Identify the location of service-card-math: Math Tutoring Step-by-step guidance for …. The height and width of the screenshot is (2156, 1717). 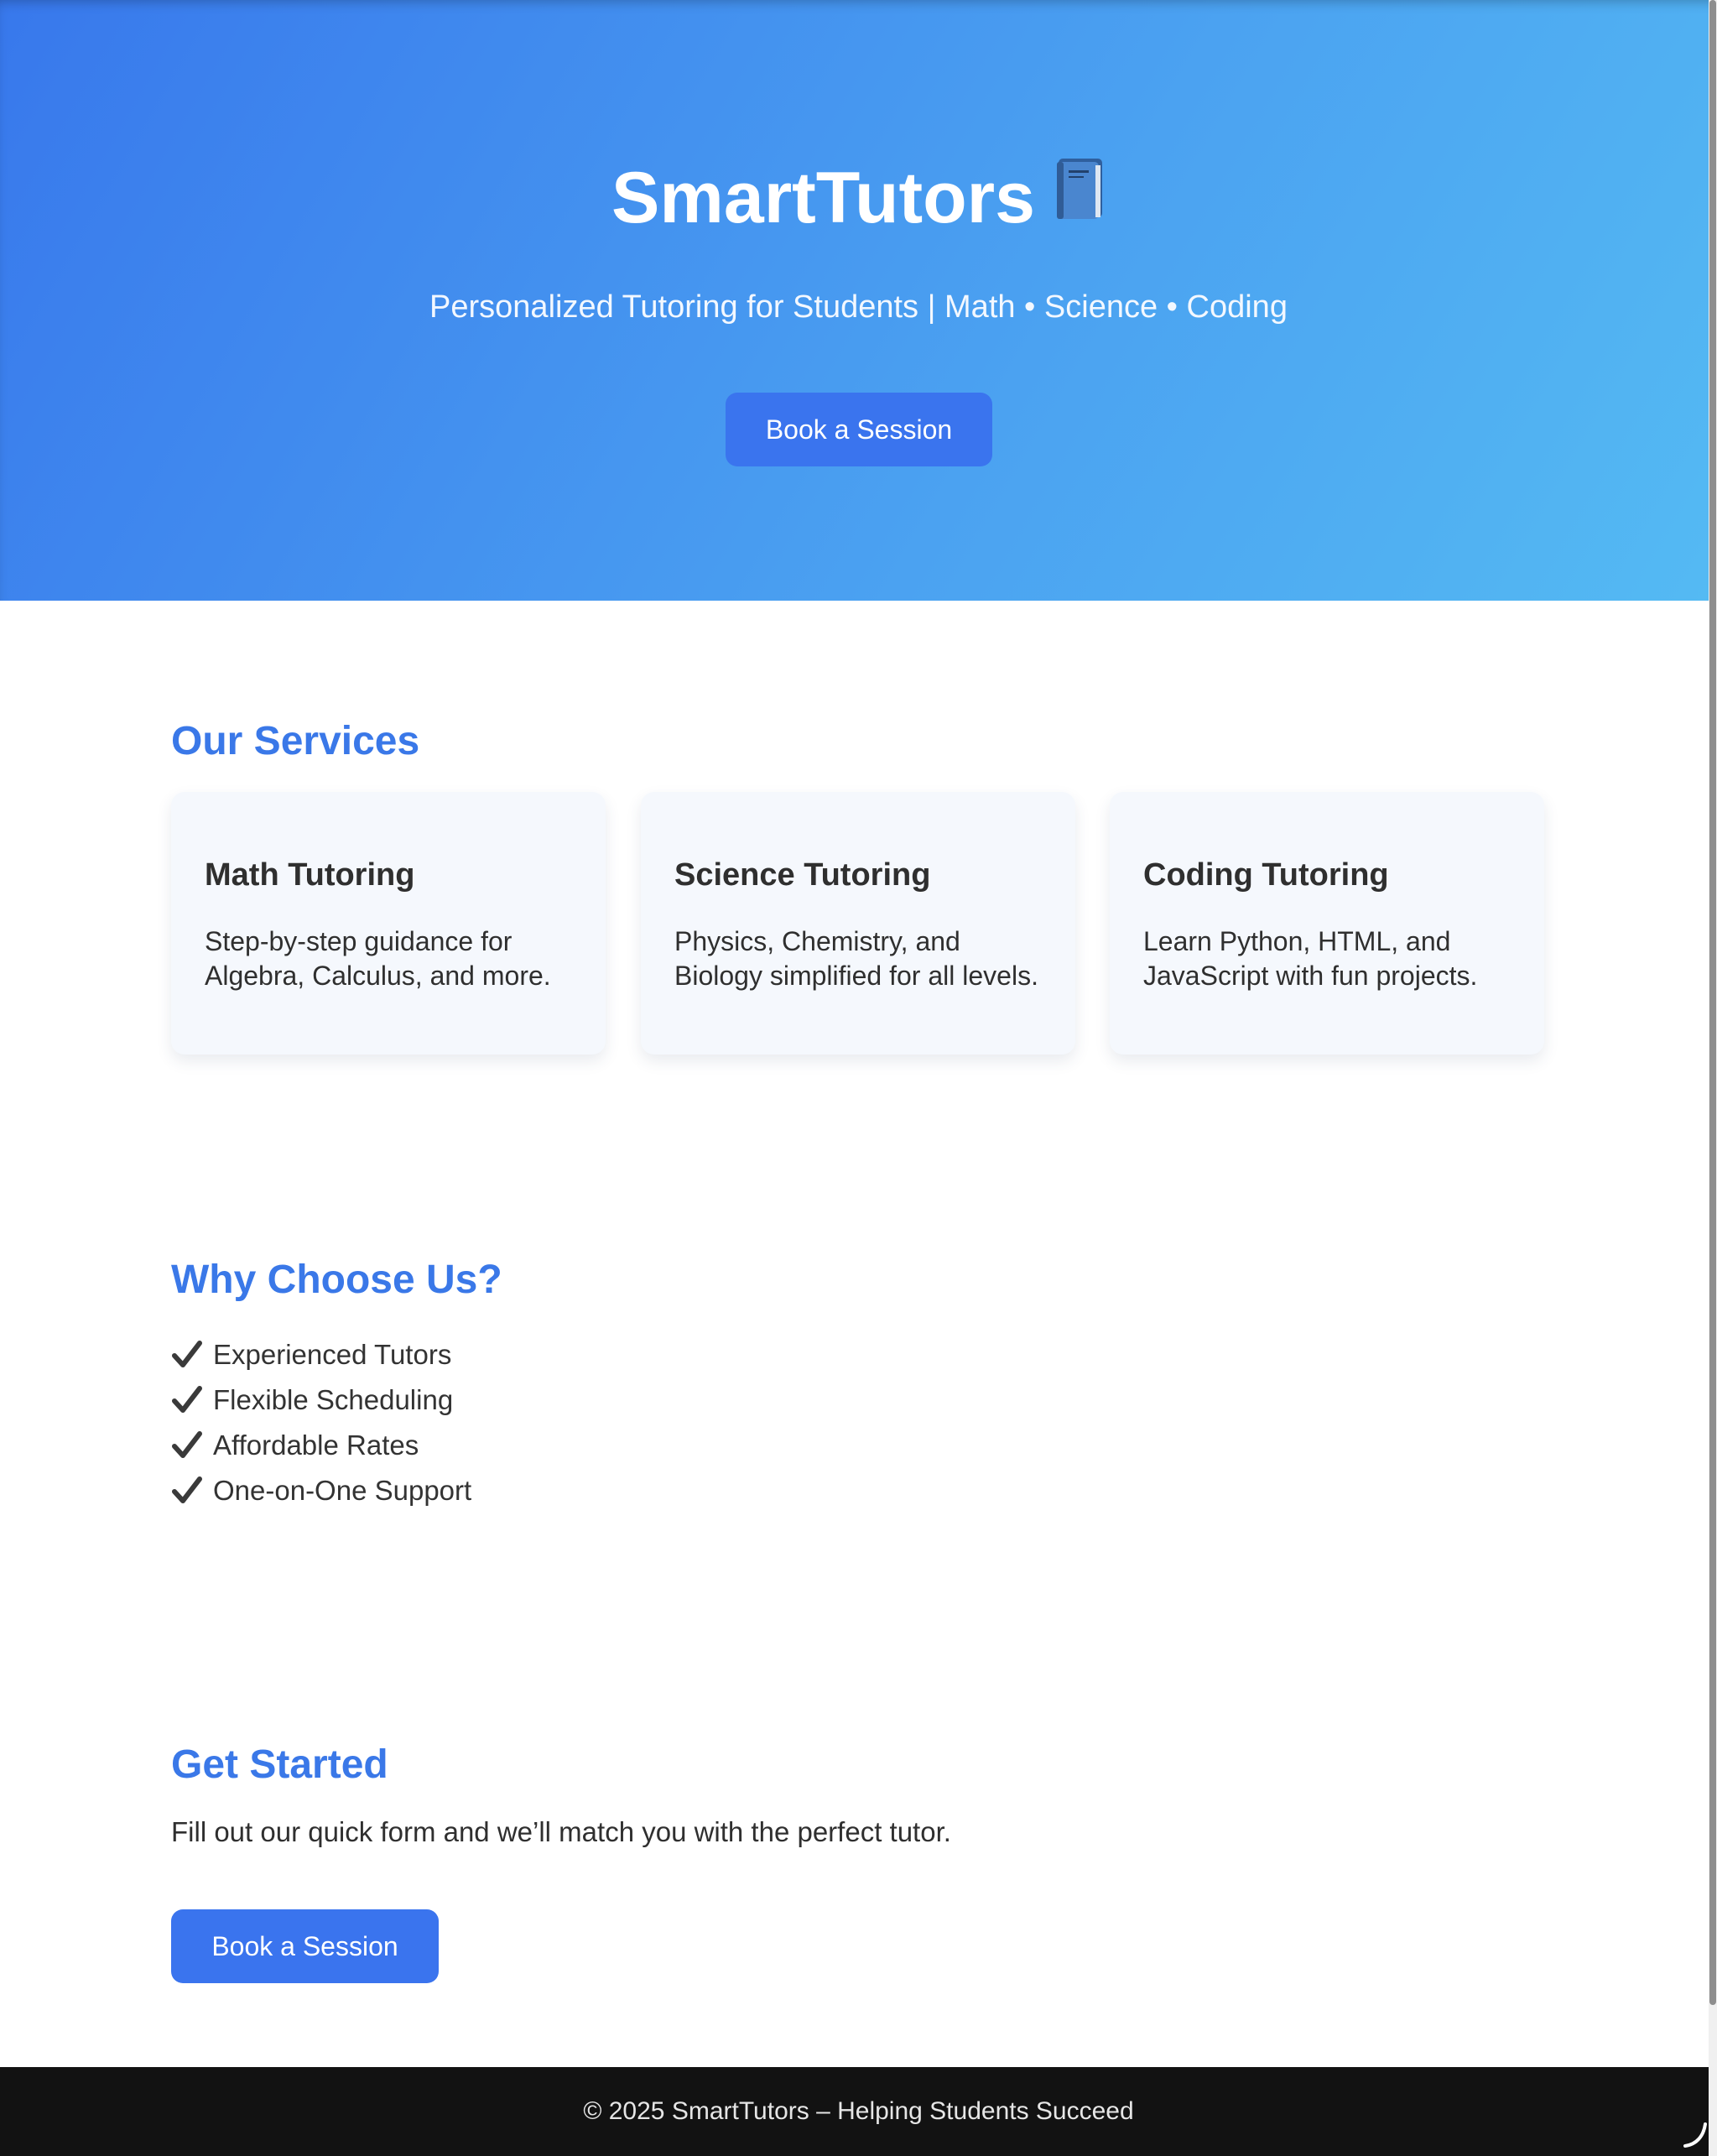
(388, 923).